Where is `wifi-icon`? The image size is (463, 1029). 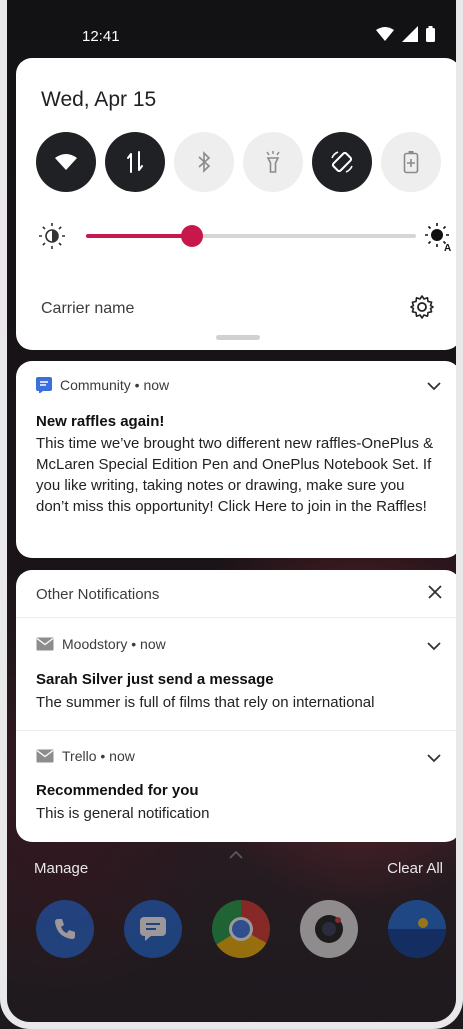
wifi-icon is located at coordinates (66, 162).